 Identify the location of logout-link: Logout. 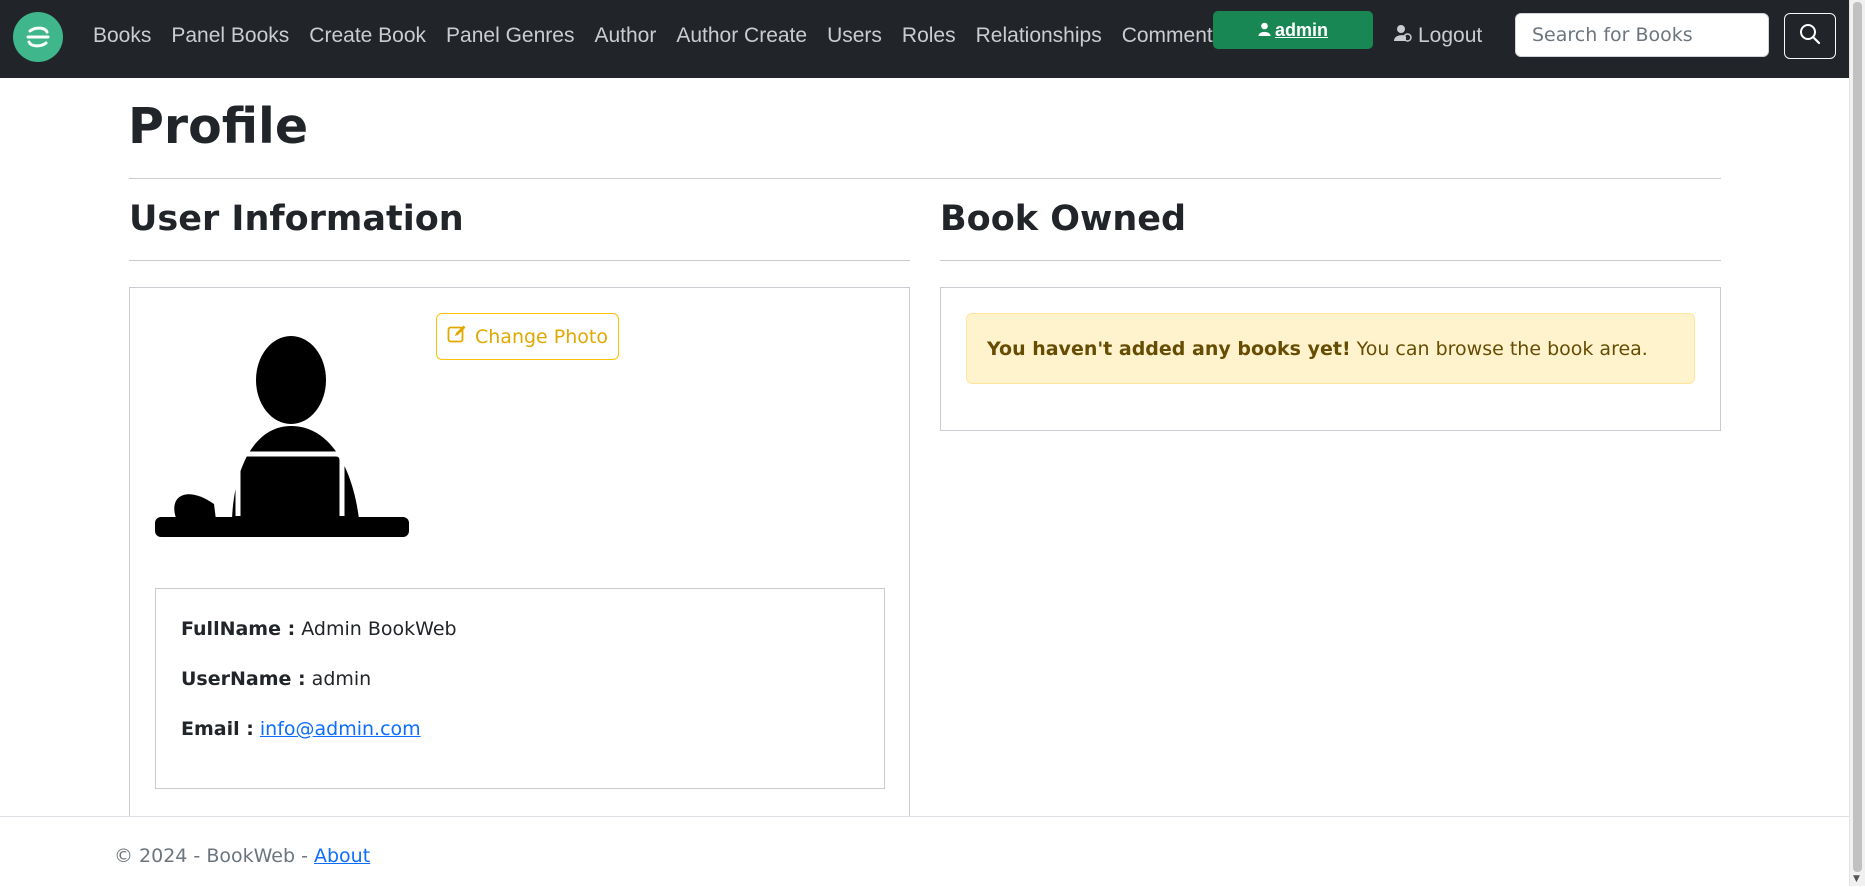
(1438, 36).